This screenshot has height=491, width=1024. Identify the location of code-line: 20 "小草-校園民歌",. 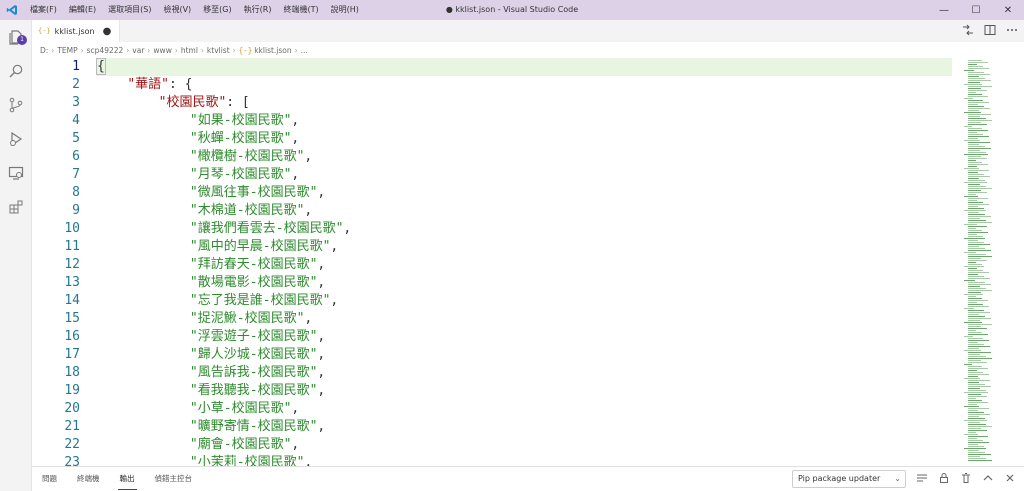
(492, 409).